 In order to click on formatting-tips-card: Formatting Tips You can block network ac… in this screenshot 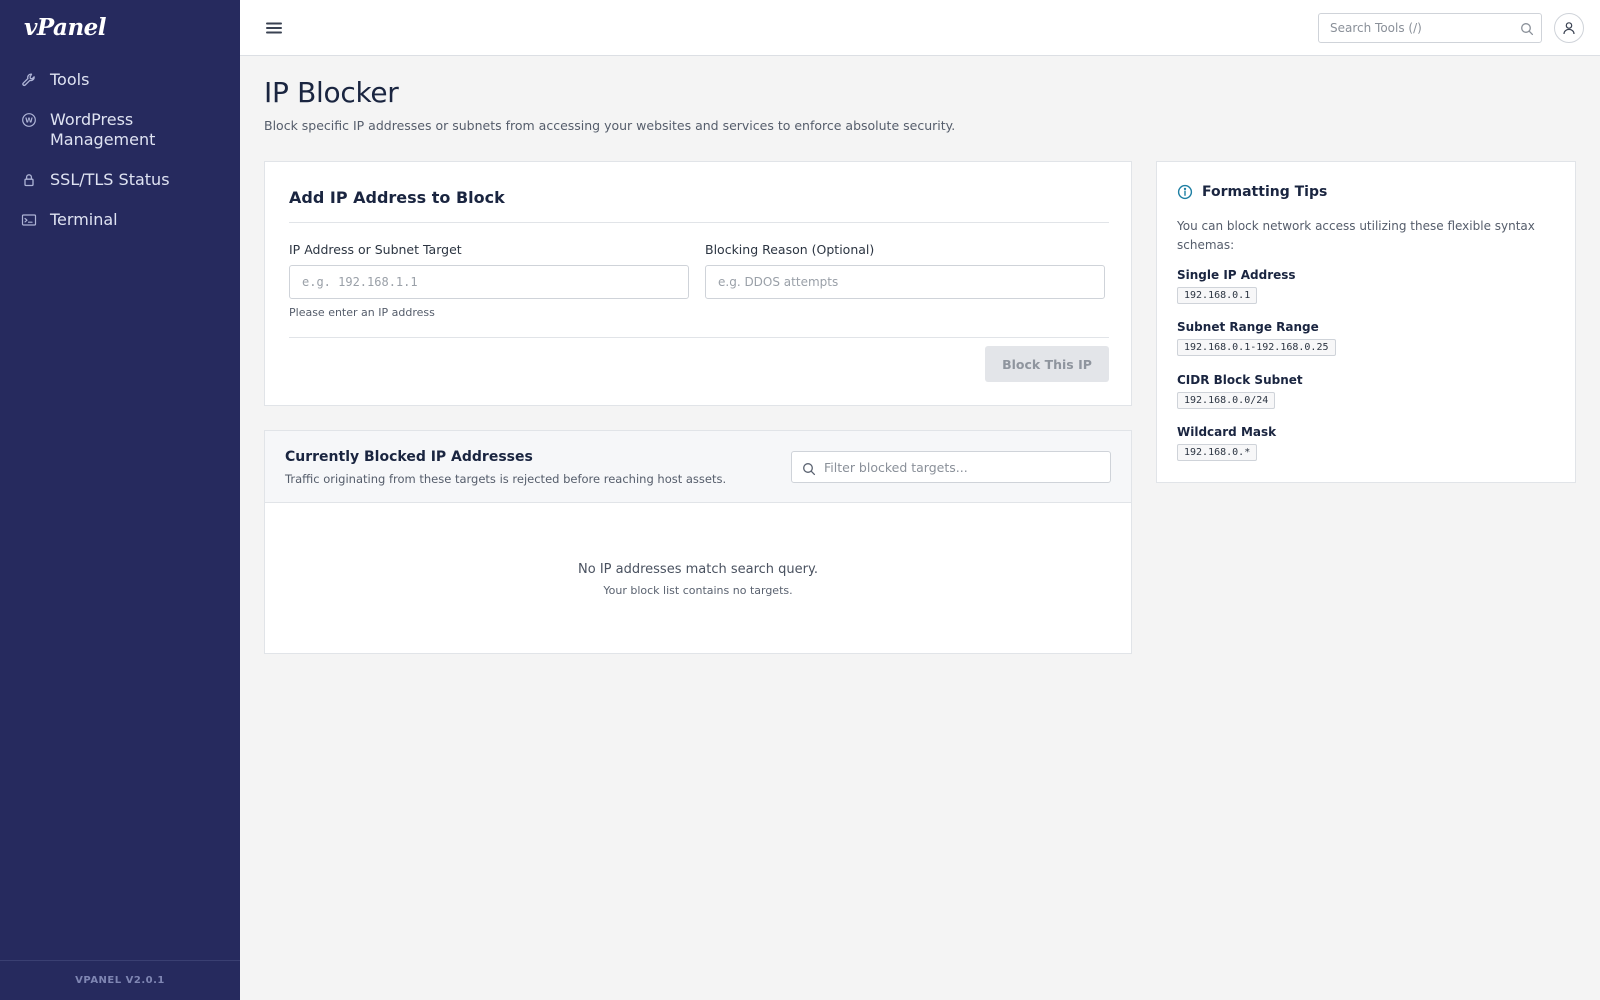, I will do `click(1366, 322)`.